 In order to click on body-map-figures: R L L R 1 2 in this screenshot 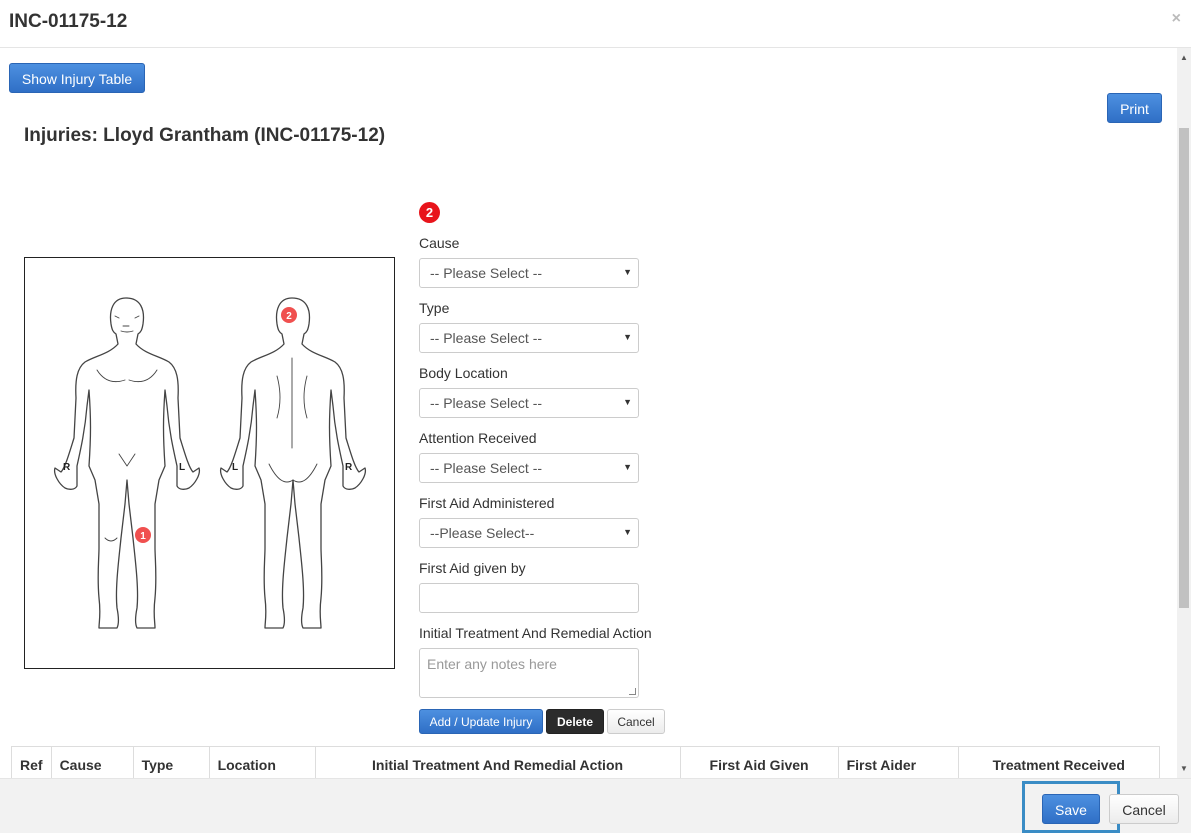, I will do `click(210, 463)`.